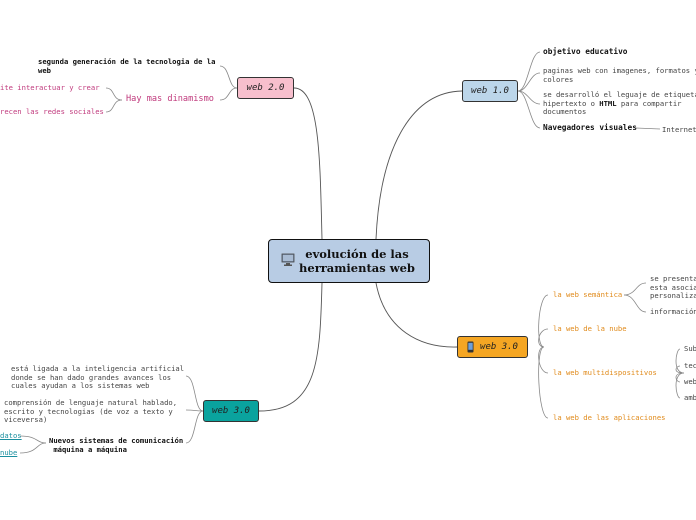 The height and width of the screenshot is (520, 696). What do you see at coordinates (585, 52) in the screenshot?
I see `web1-objective: objetivo educativo` at bounding box center [585, 52].